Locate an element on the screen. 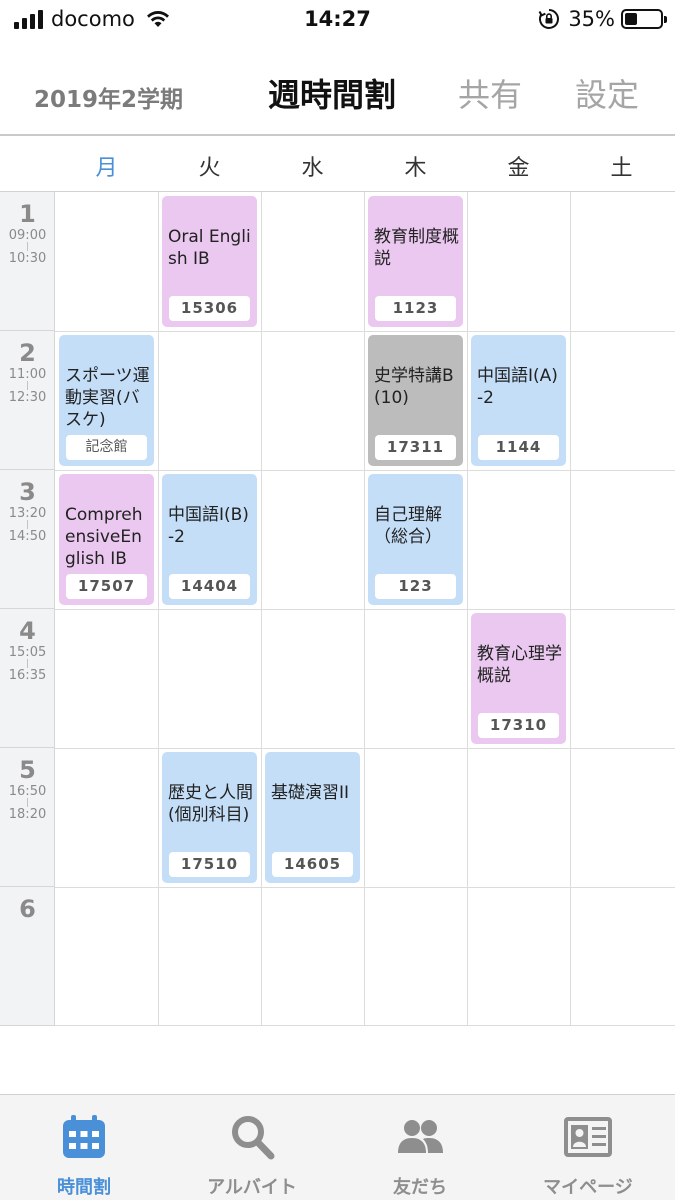 This screenshot has height=1200, width=675. rotation-lock-icon is located at coordinates (549, 19).